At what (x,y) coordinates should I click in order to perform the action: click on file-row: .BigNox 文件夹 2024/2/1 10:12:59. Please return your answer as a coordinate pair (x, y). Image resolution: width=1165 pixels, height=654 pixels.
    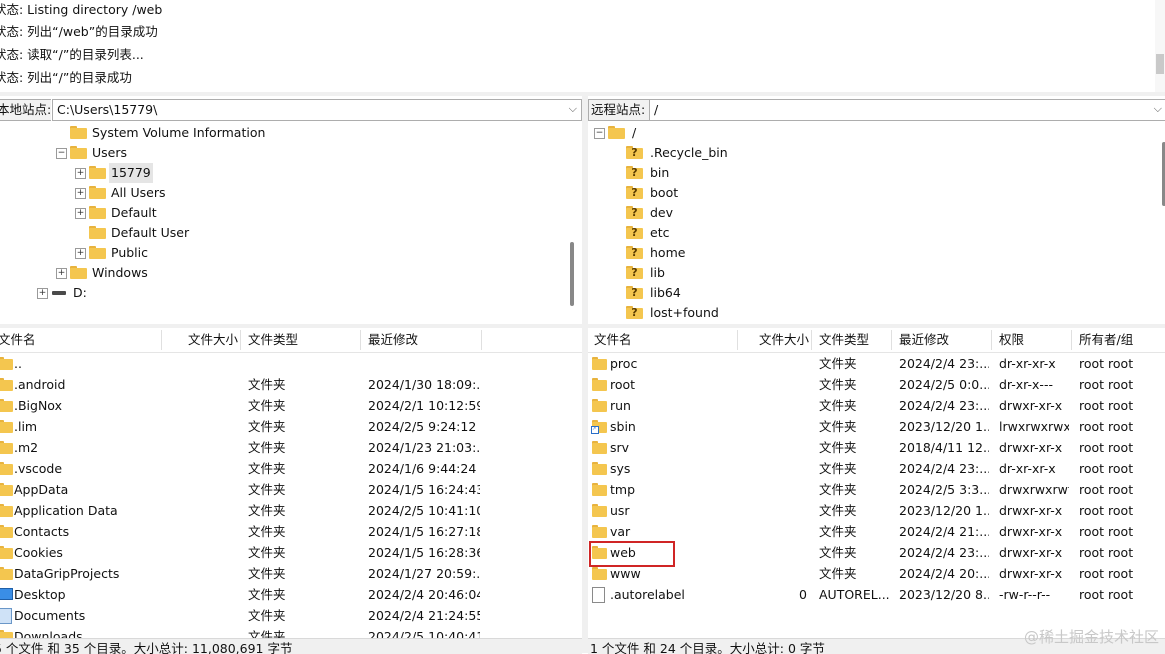
    Looking at the image, I should click on (291, 405).